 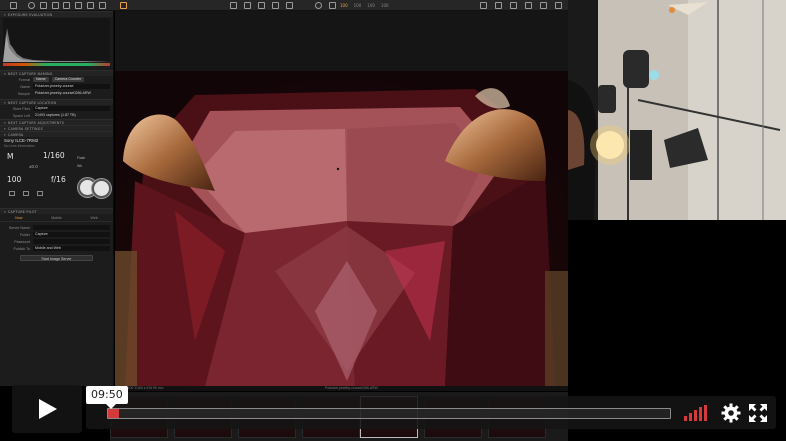 I want to click on password-row: Password, so click(x=56, y=241).